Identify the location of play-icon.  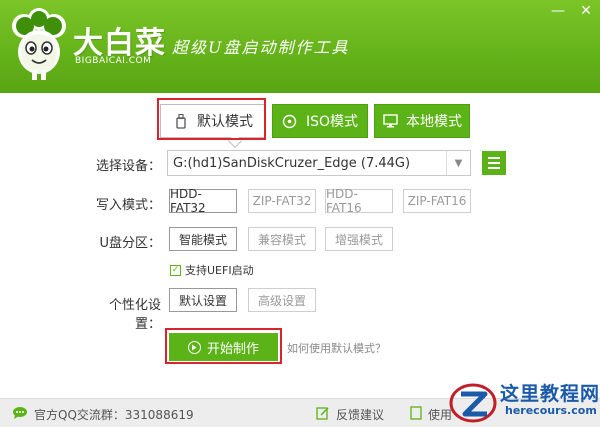
(194, 347).